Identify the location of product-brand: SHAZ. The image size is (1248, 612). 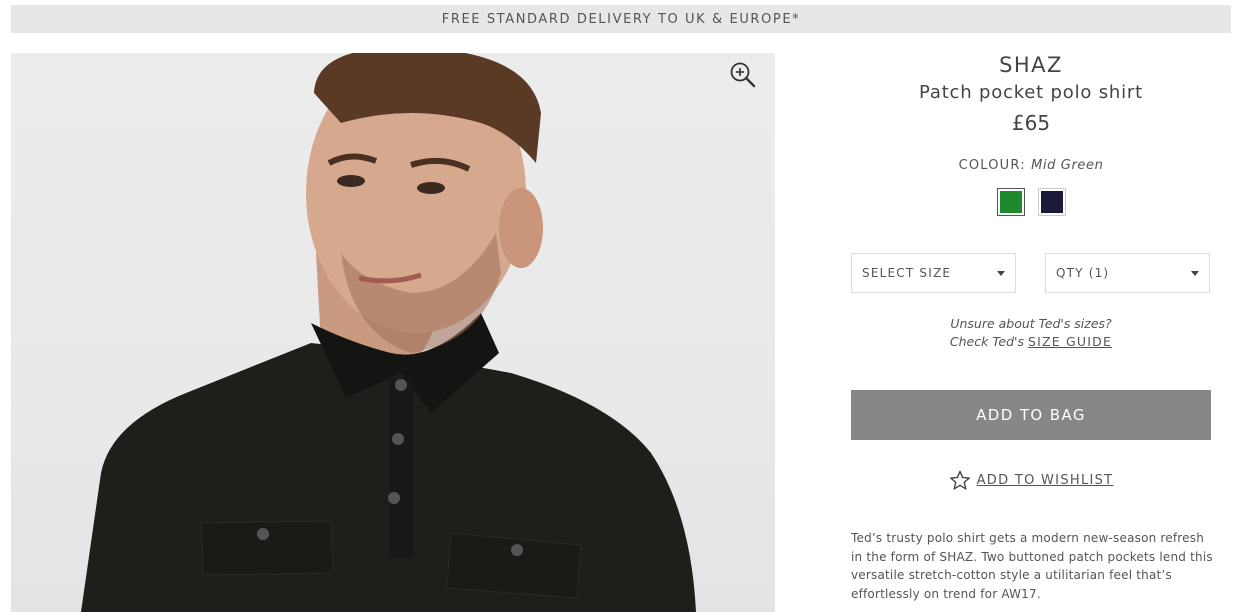
(1031, 65).